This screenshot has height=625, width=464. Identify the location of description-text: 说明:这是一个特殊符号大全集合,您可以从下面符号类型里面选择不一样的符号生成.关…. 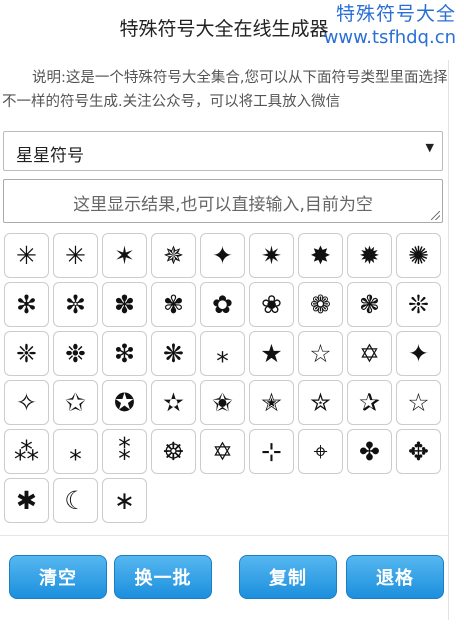
(225, 90).